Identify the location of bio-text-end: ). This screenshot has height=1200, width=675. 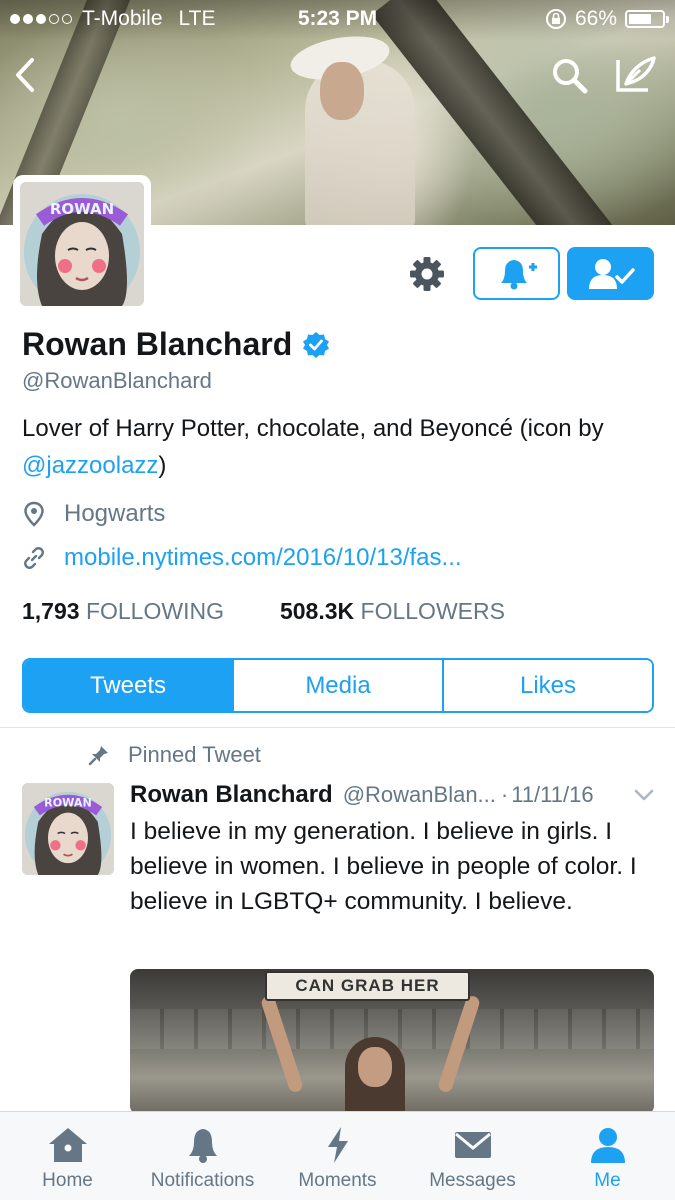
(162, 465).